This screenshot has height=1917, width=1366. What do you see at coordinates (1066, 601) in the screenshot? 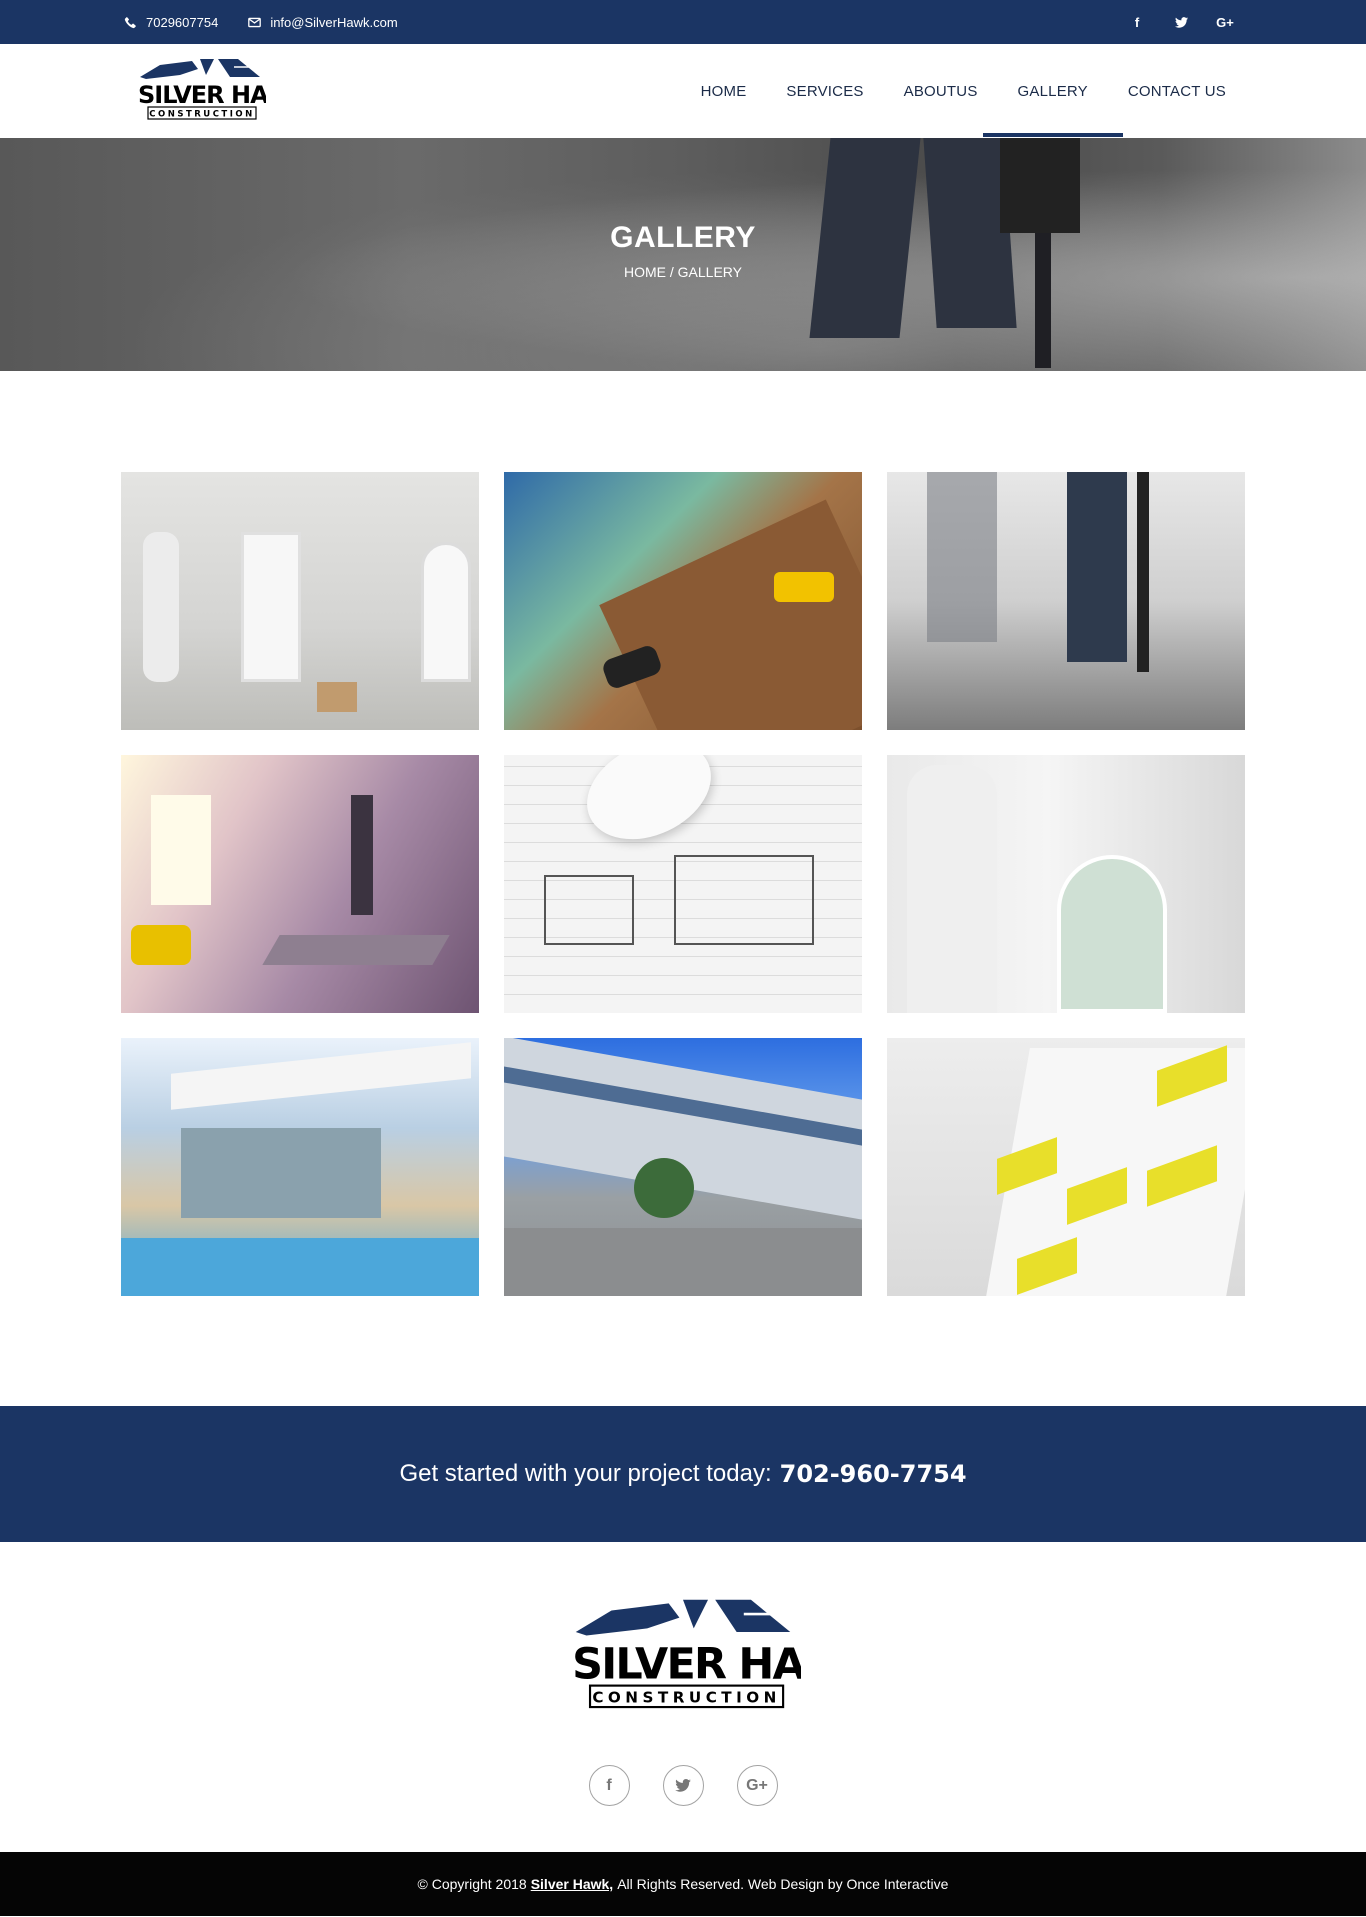
I see `gallery-image-jackhammer` at bounding box center [1066, 601].